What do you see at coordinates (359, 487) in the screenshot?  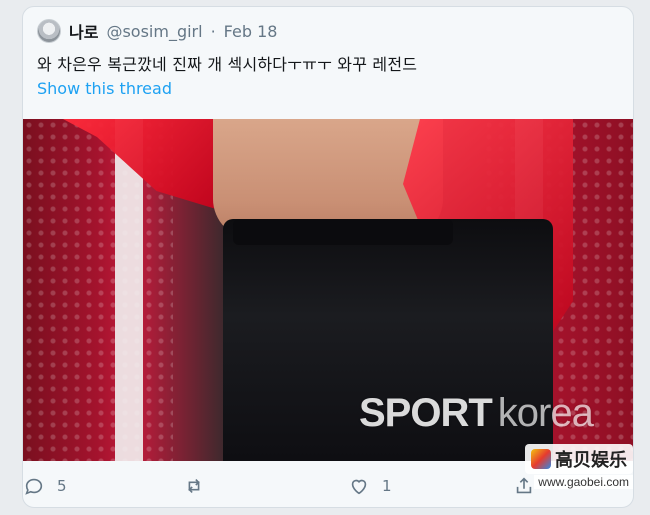 I see `like-icon` at bounding box center [359, 487].